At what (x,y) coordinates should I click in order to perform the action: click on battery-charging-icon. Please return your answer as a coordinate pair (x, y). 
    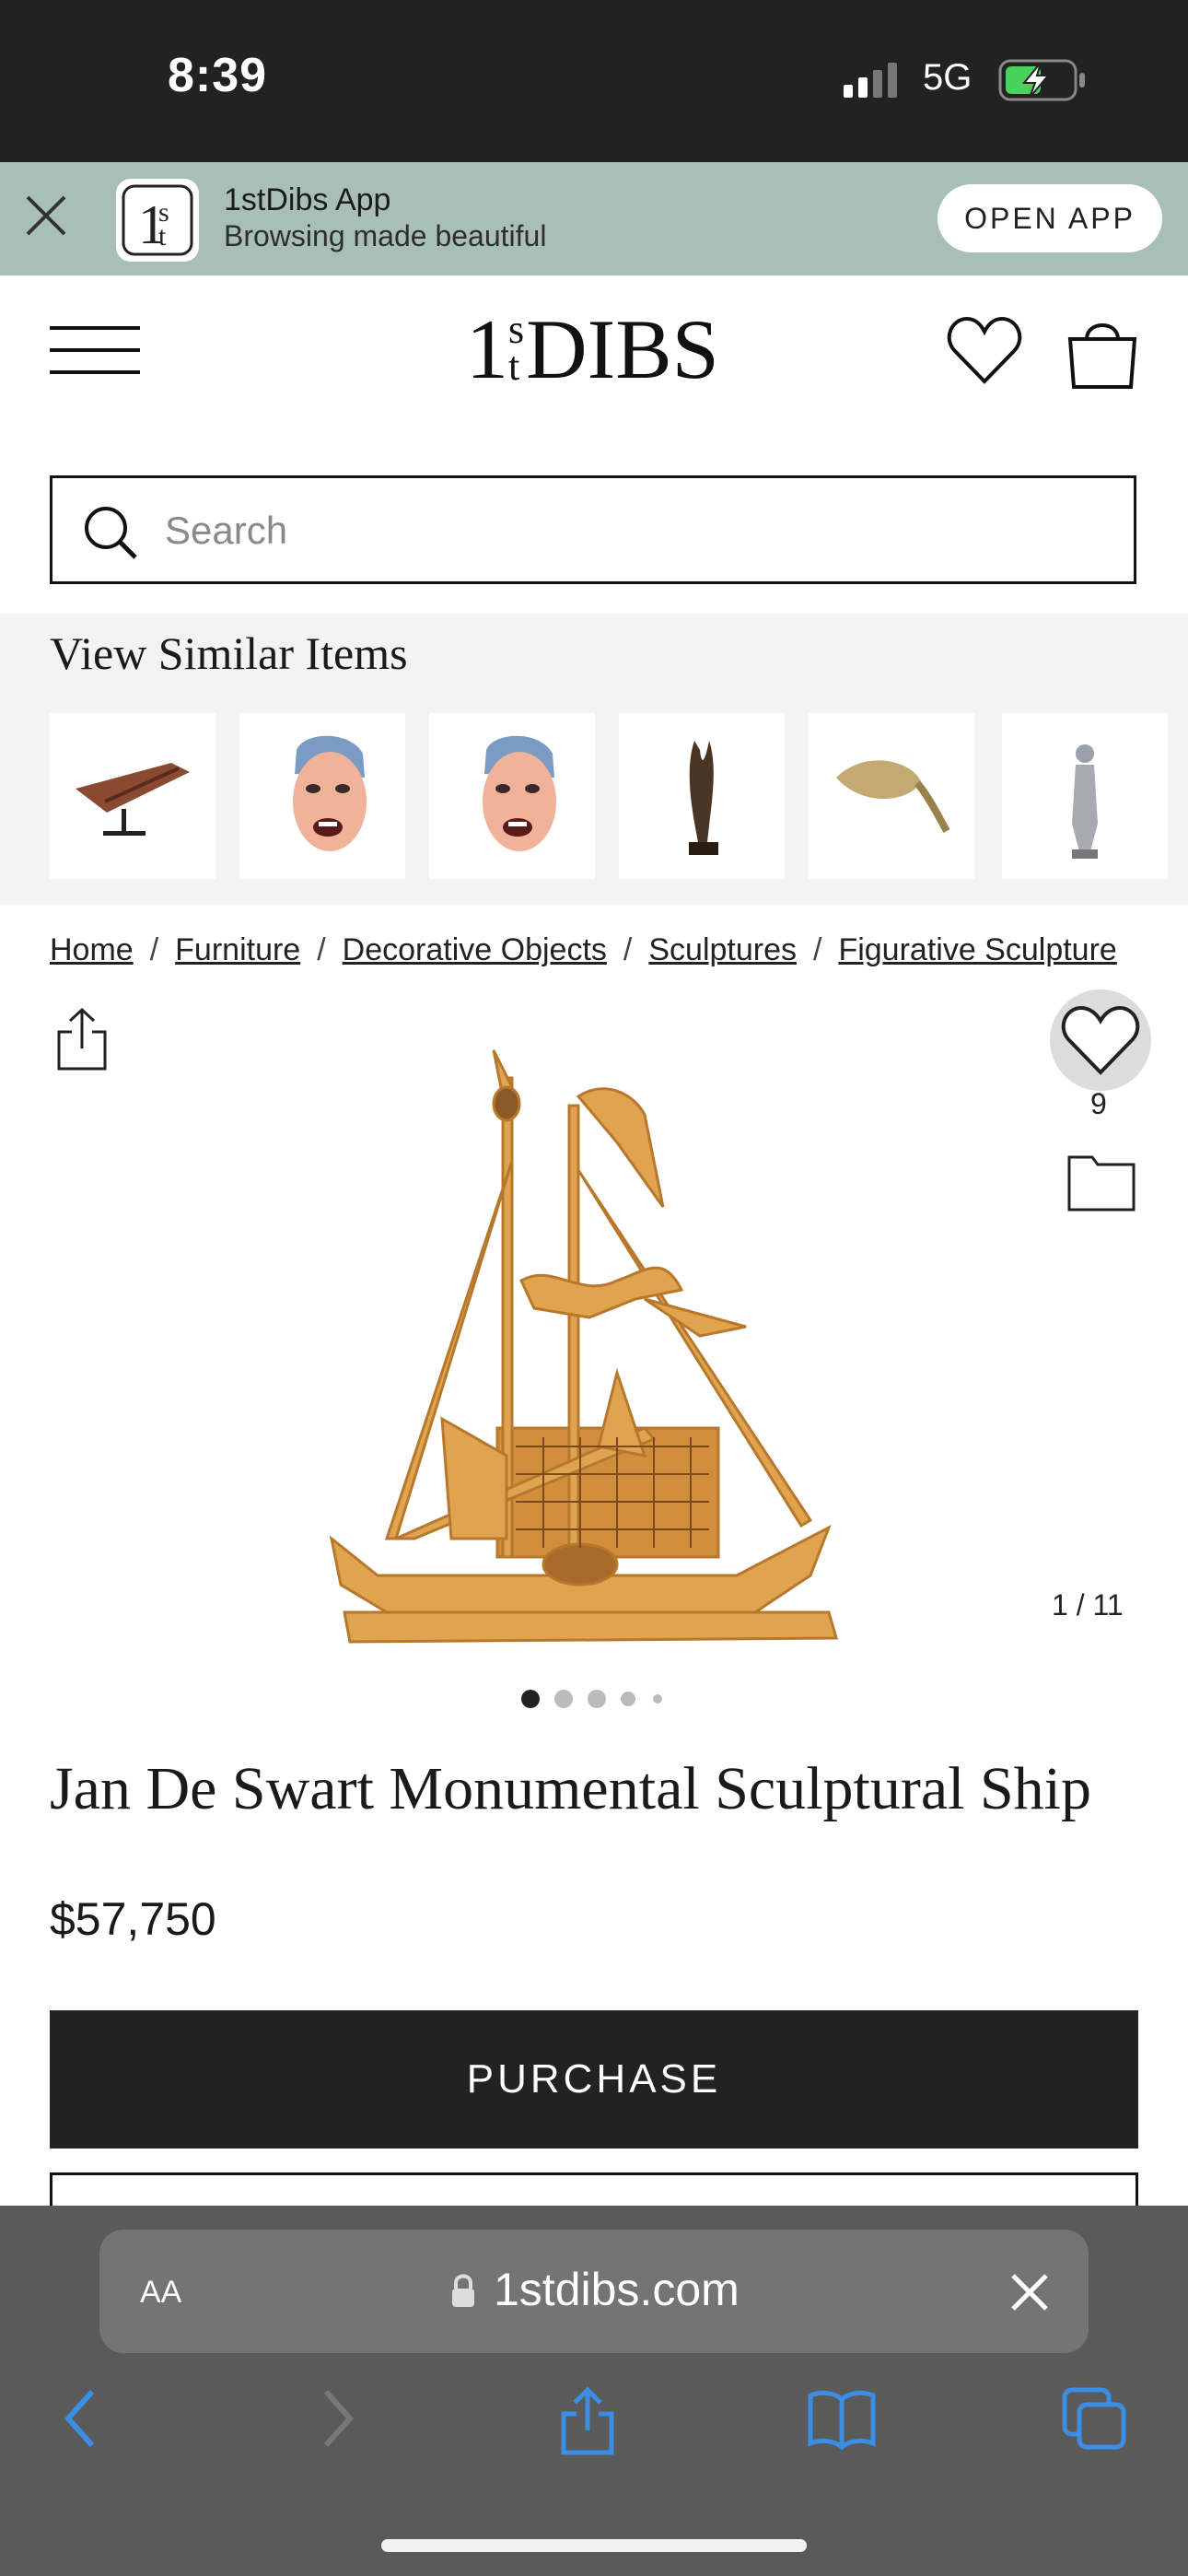
    Looking at the image, I should click on (1041, 80).